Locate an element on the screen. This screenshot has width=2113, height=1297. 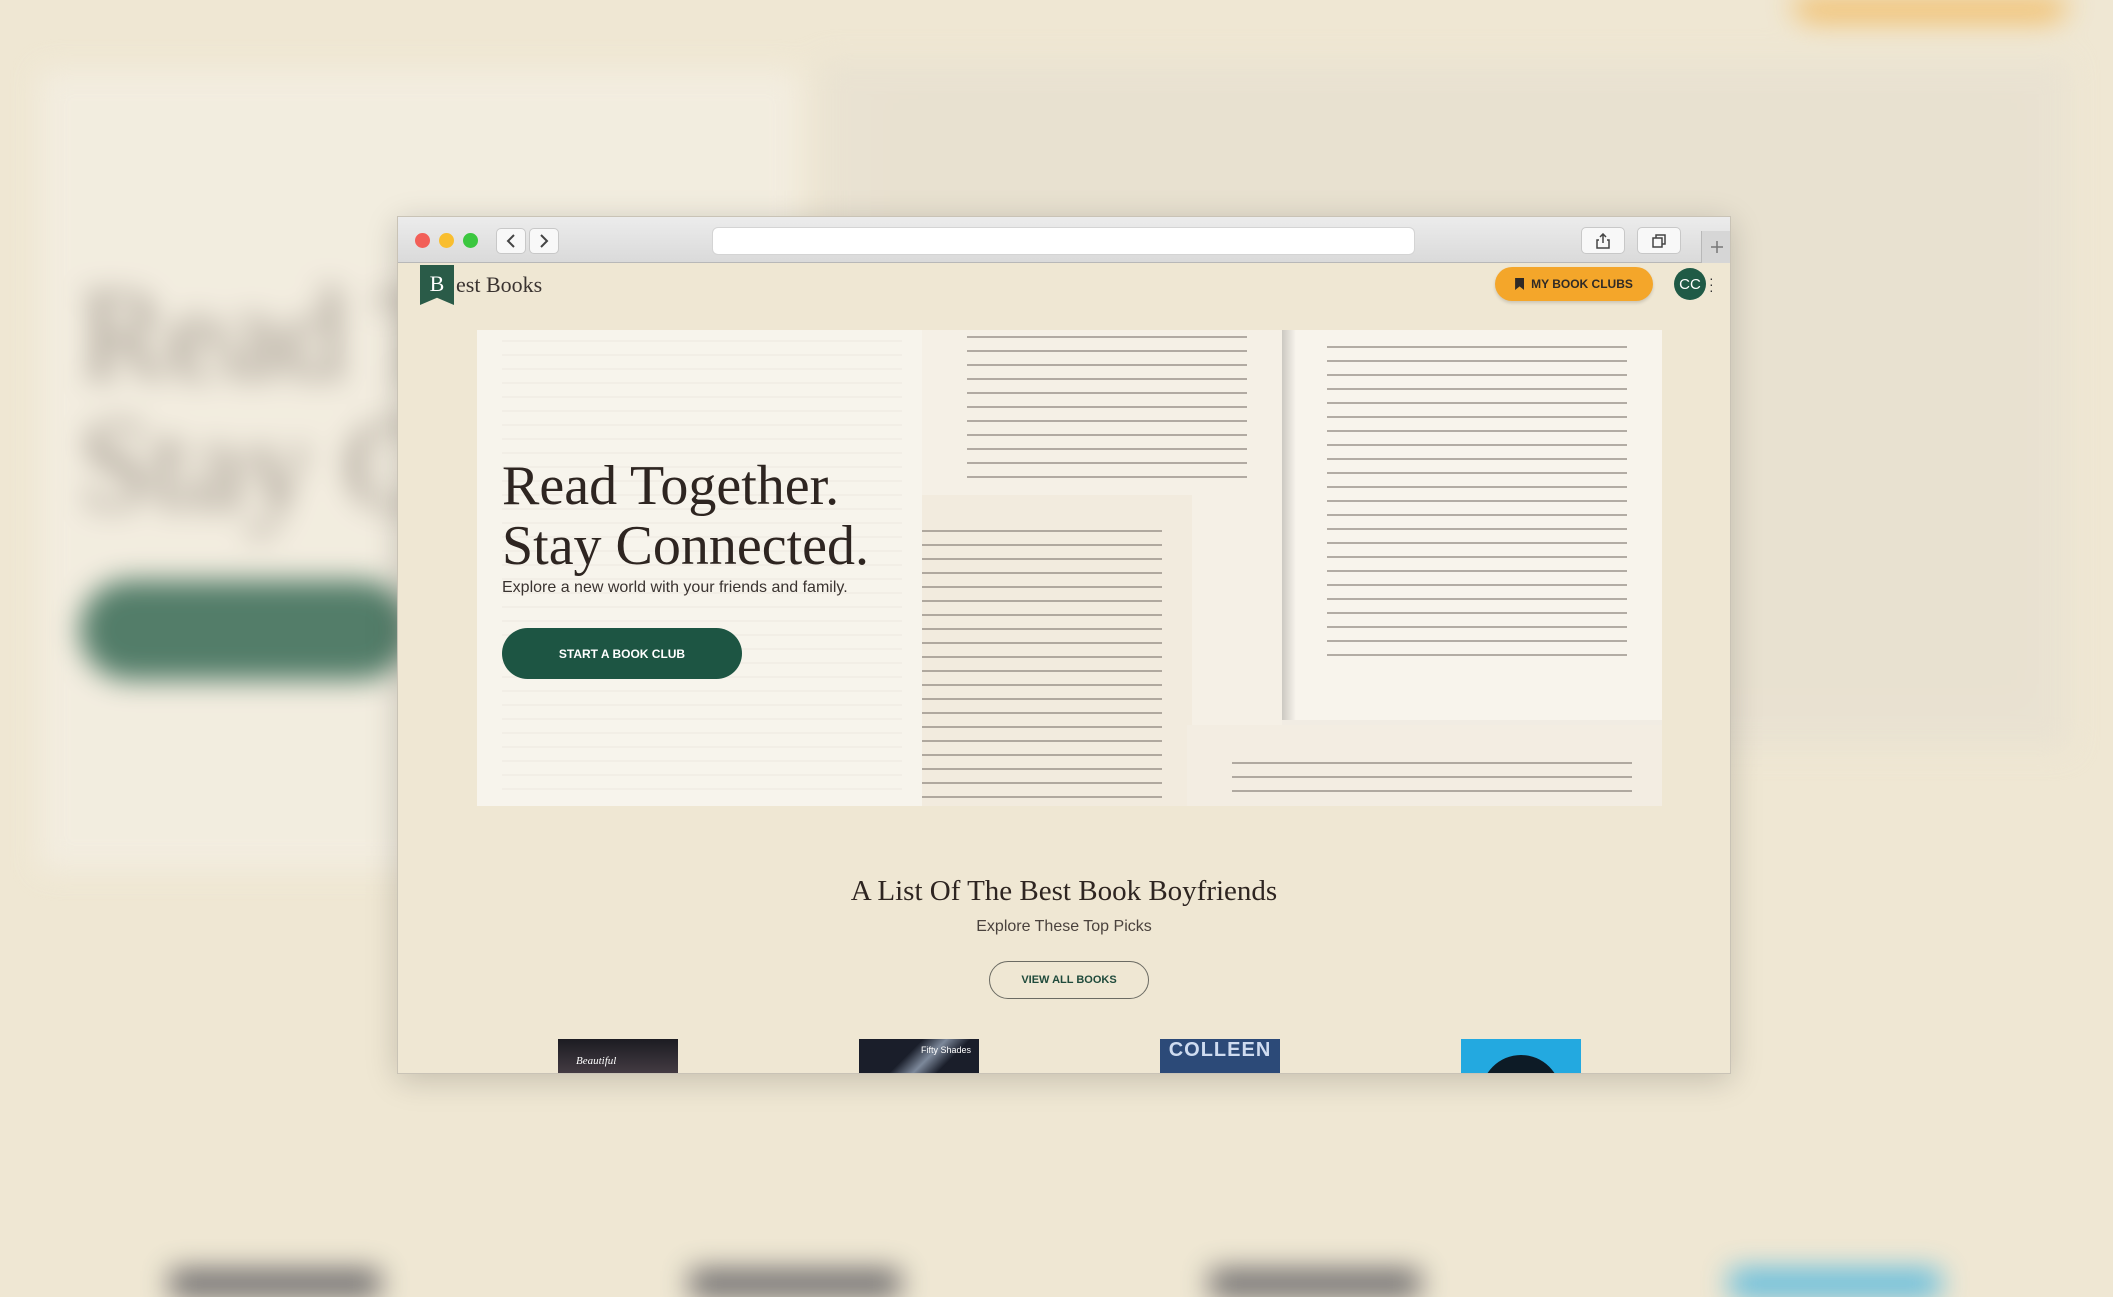
section-subtitle: Explore These Top Picks is located at coordinates (1064, 926).